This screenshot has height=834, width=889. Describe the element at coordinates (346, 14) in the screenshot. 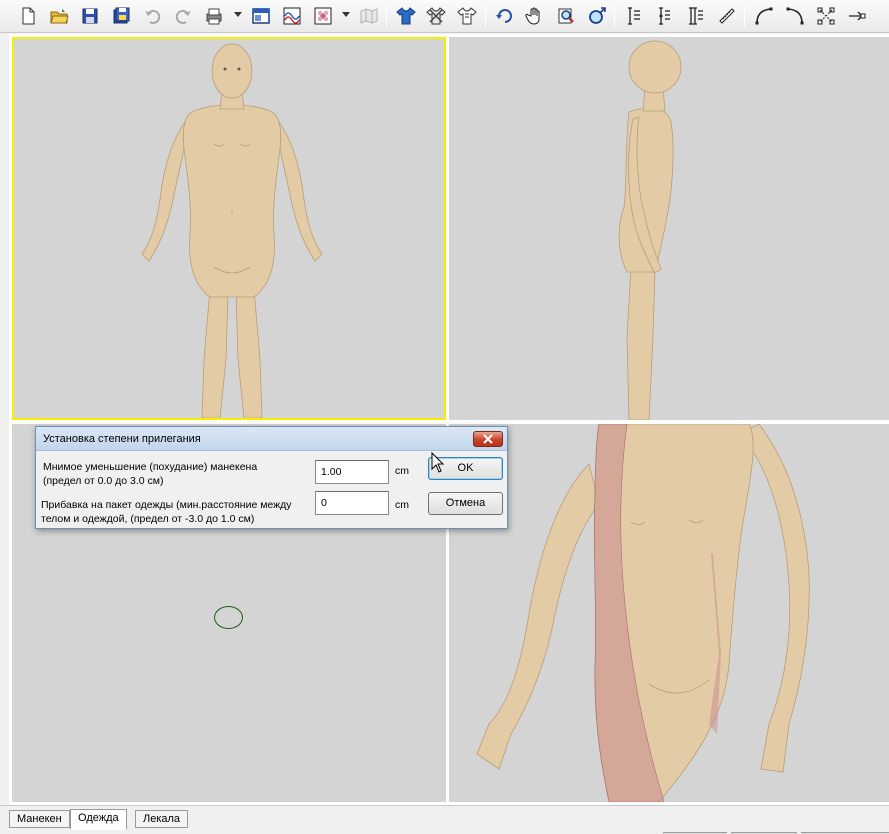

I see `pattern-dropdown-icon` at that location.